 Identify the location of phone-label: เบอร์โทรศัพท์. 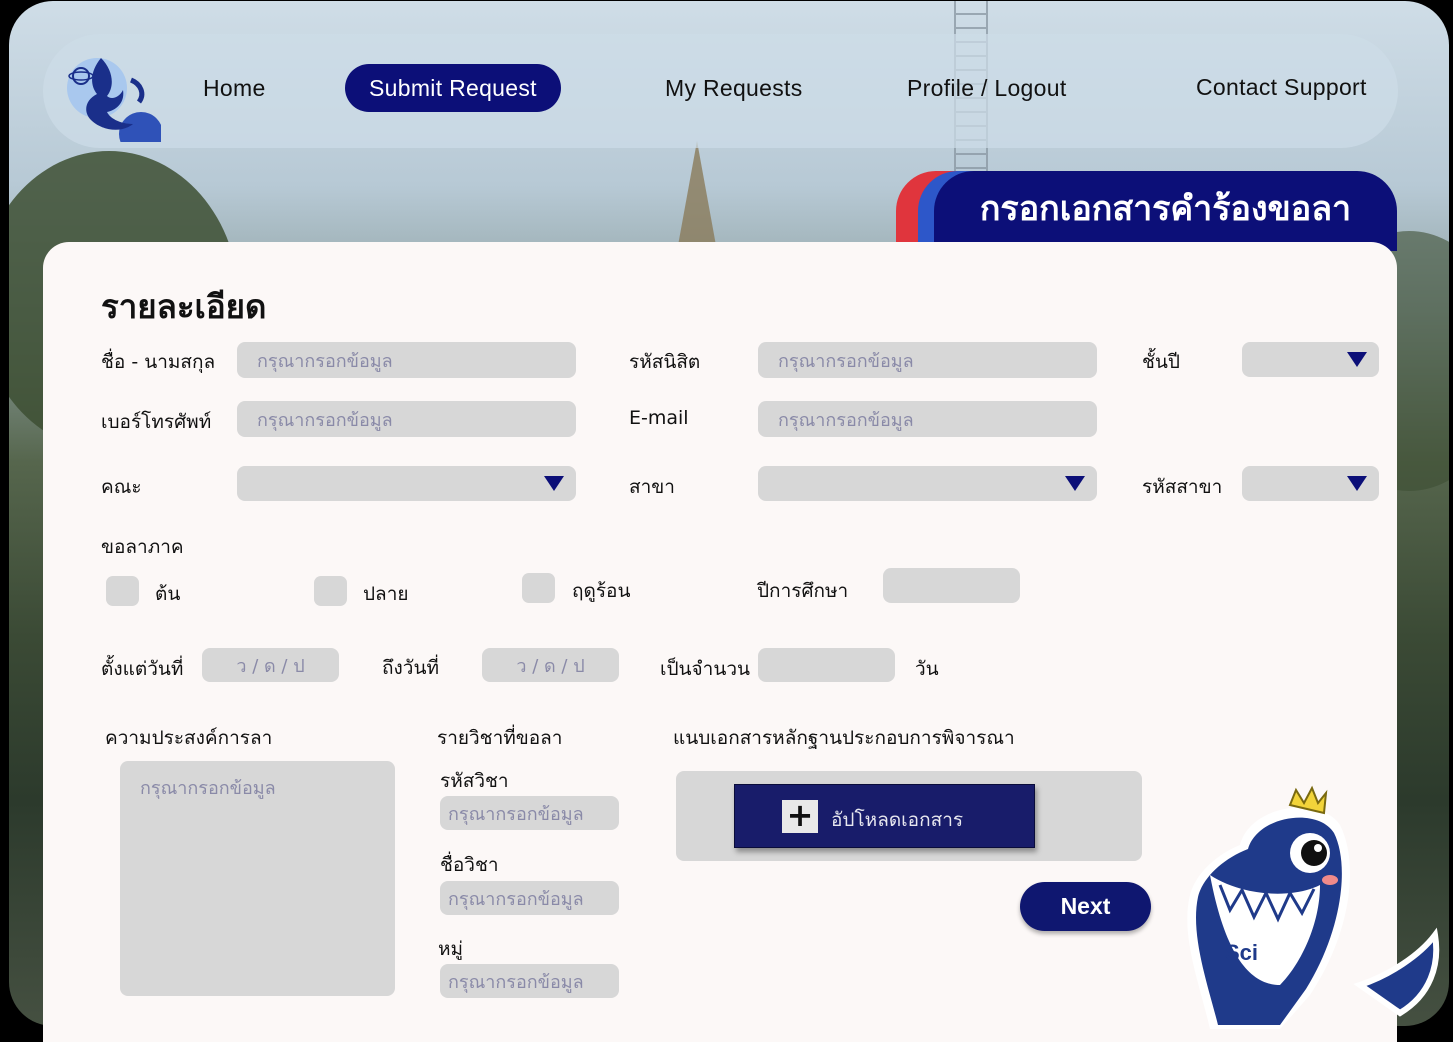
(156, 422).